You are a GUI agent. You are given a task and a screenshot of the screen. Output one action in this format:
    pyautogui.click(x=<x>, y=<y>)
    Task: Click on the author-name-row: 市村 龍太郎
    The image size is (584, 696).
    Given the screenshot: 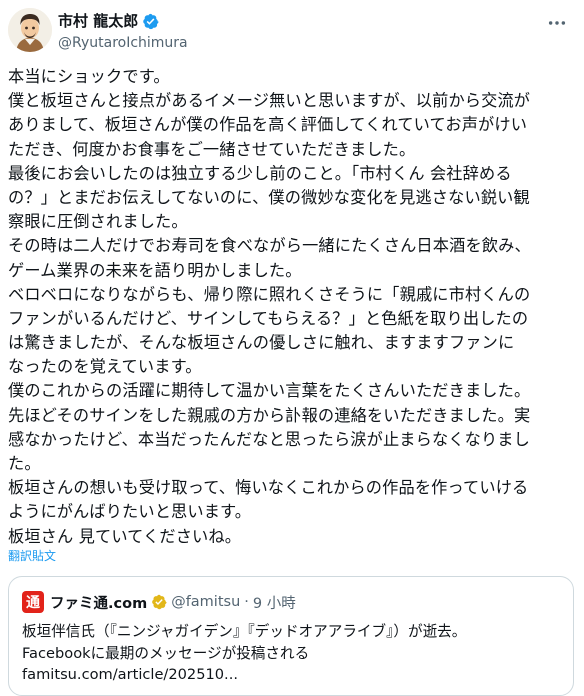 What is the action you would take?
    pyautogui.click(x=123, y=21)
    